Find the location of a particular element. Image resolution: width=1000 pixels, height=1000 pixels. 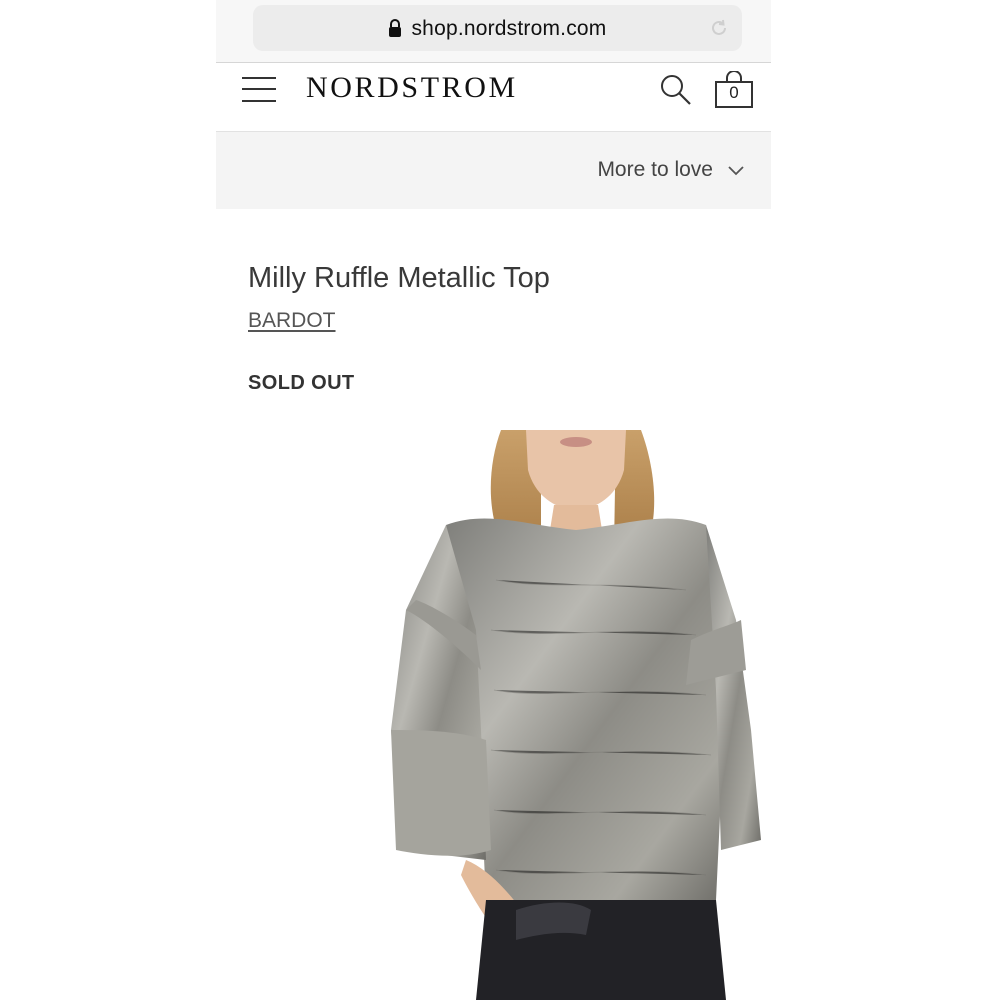

shopping-bag-icon: 0 is located at coordinates (734, 90).